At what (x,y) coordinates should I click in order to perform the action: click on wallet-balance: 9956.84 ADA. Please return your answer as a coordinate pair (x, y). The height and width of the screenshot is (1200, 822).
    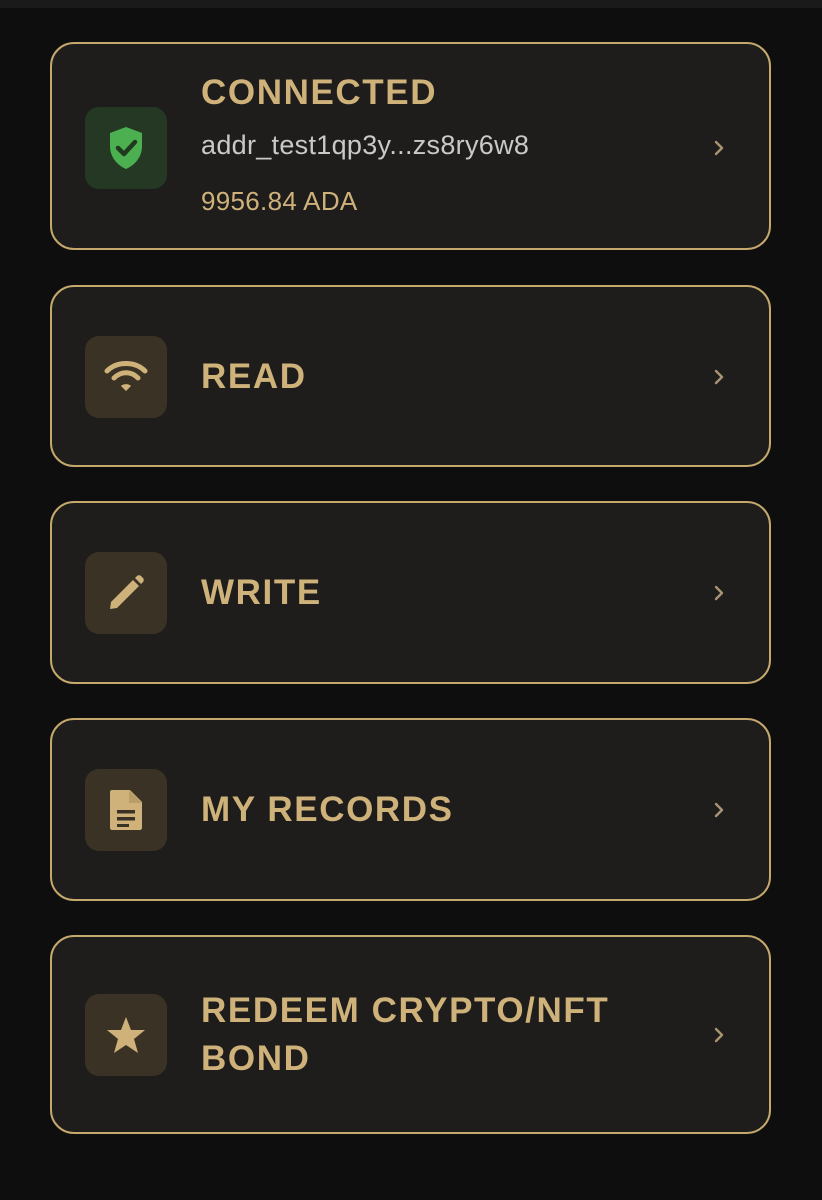
    Looking at the image, I should click on (279, 201).